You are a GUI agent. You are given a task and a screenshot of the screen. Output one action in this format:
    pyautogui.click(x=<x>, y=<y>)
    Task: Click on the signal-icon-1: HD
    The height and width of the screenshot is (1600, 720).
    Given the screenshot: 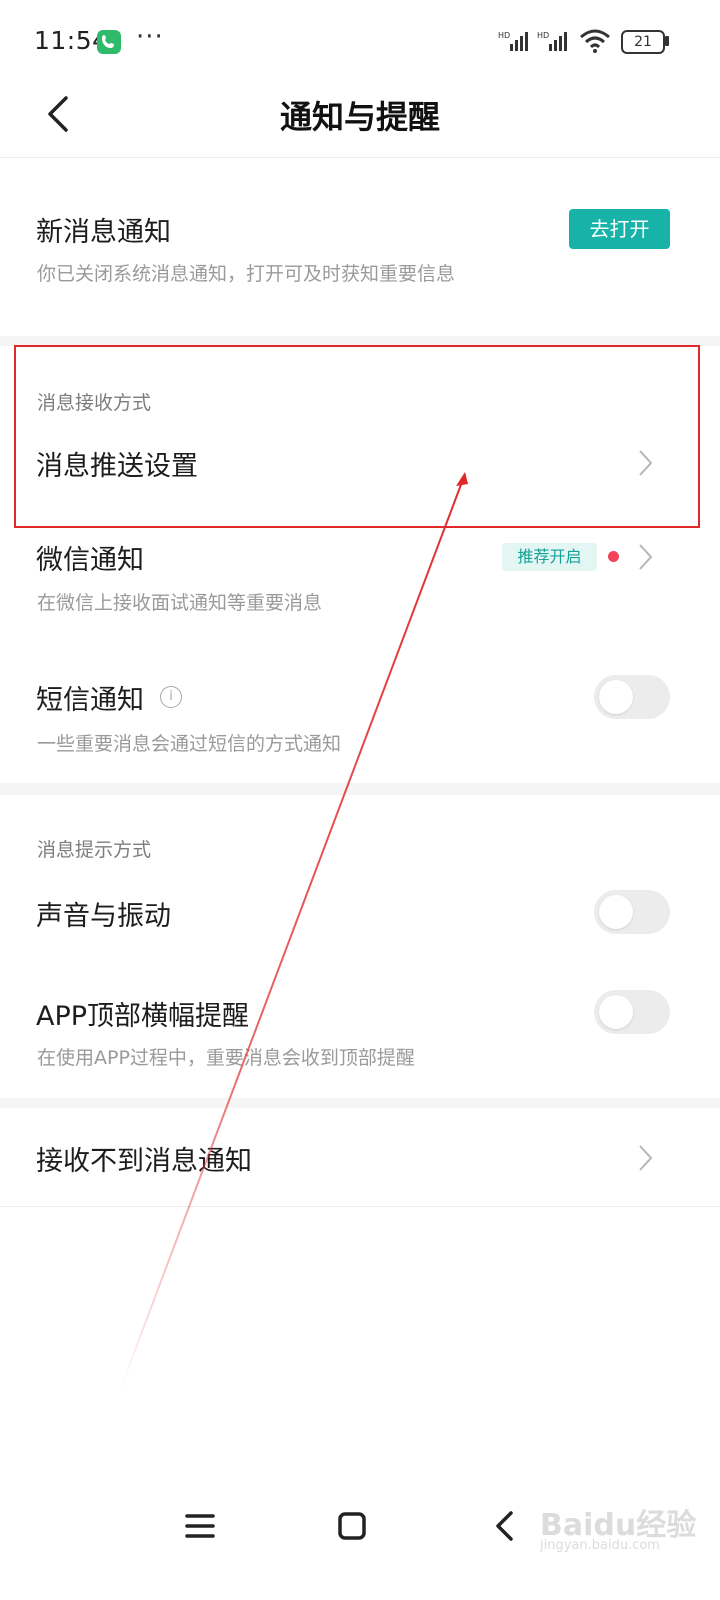 What is the action you would take?
    pyautogui.click(x=515, y=43)
    